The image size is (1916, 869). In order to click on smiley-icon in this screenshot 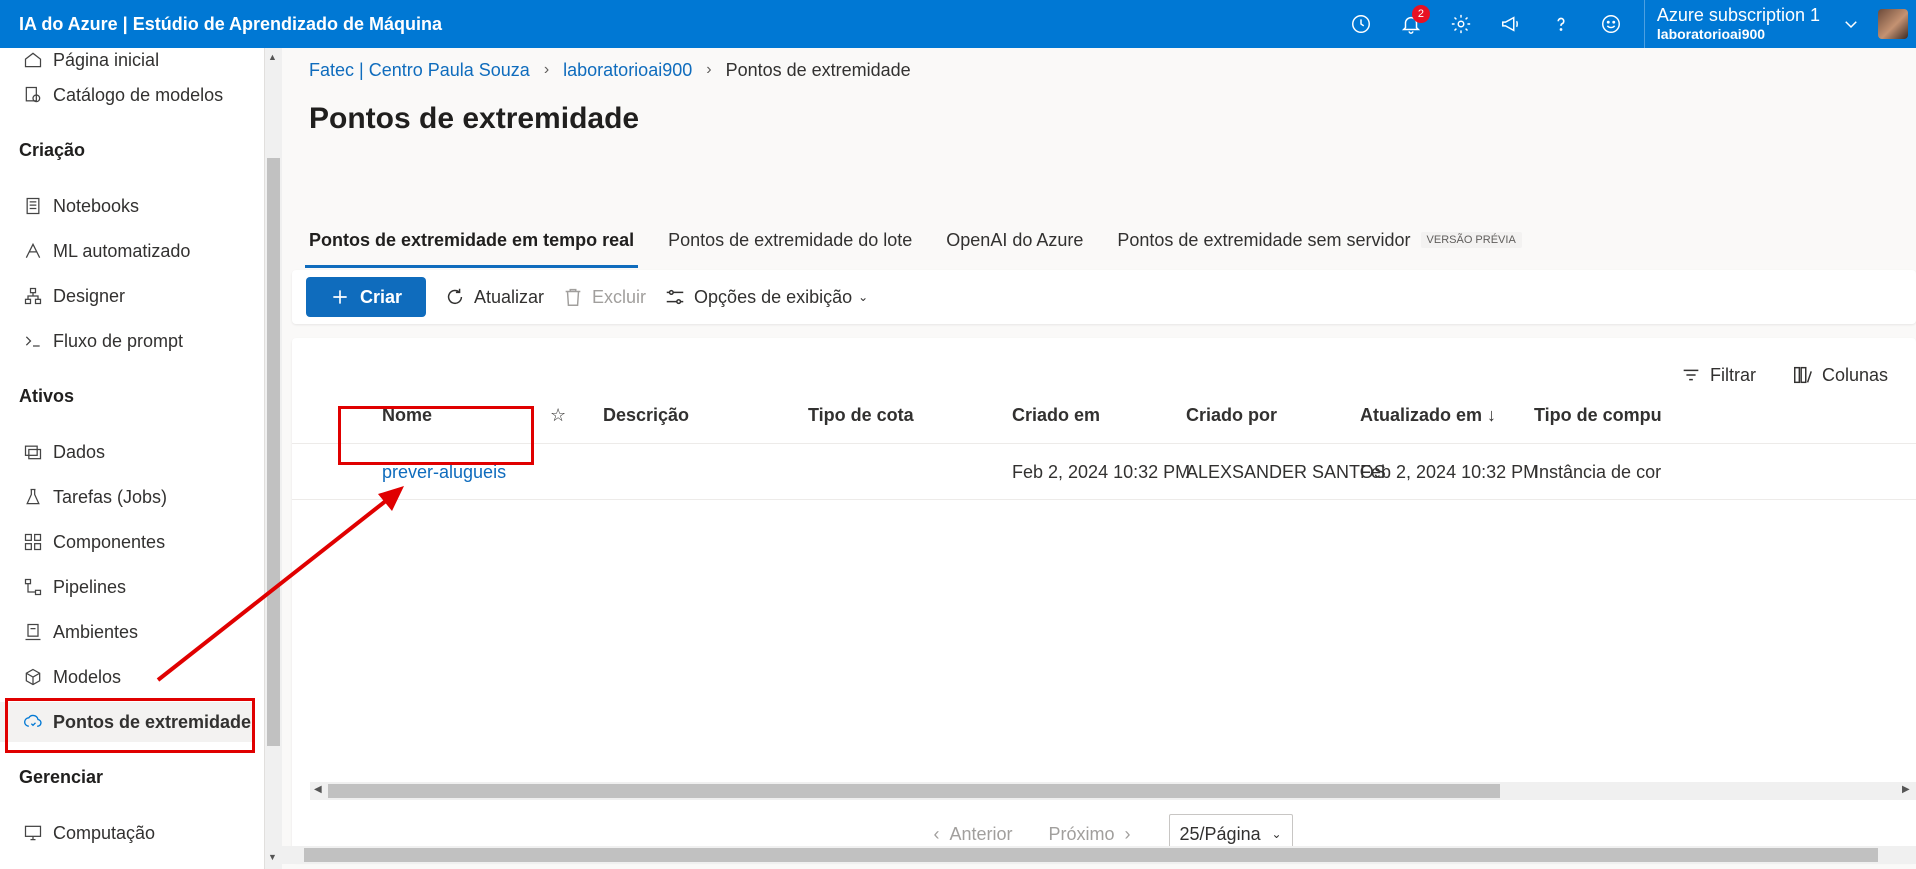, I will do `click(1611, 24)`.